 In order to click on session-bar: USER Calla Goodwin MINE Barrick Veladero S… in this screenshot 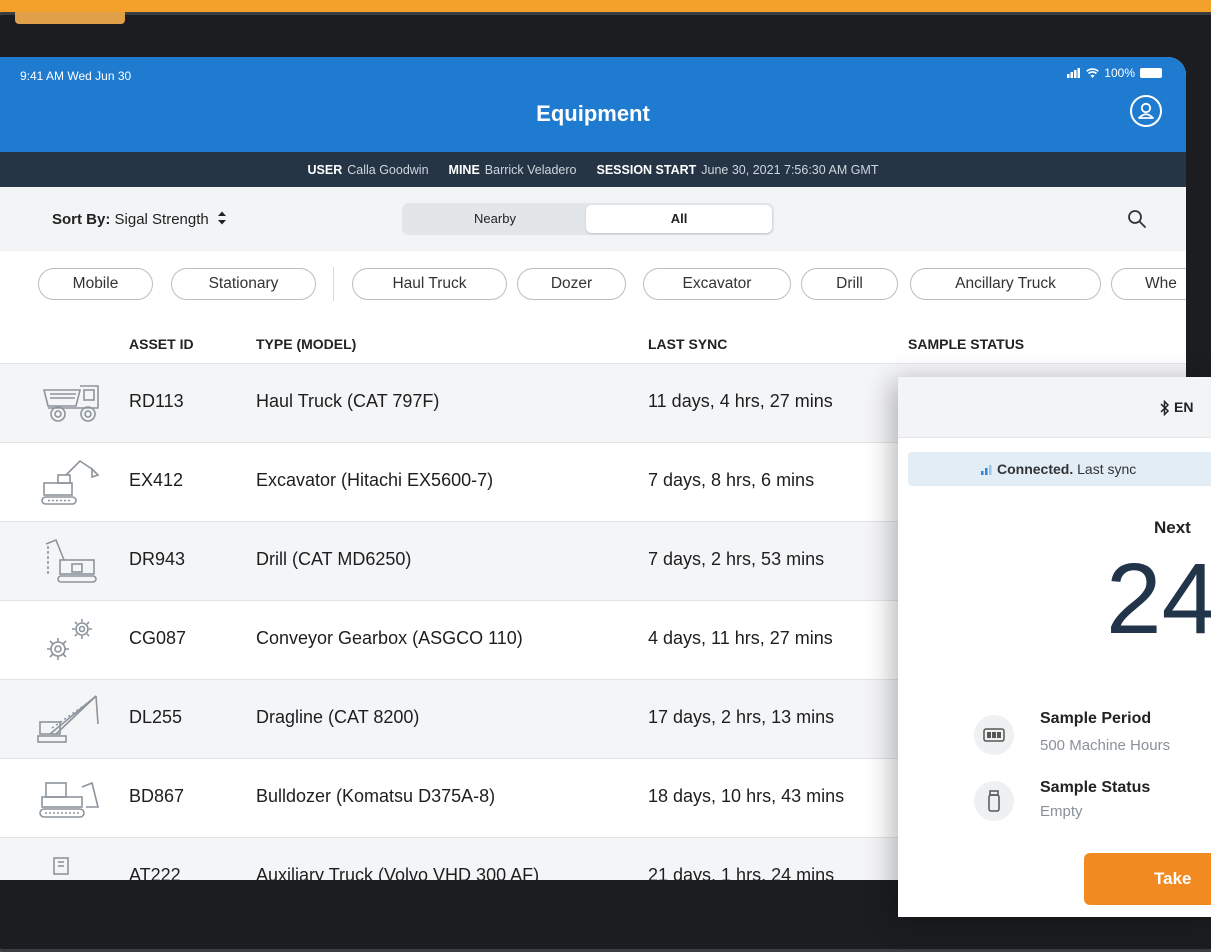, I will do `click(593, 169)`.